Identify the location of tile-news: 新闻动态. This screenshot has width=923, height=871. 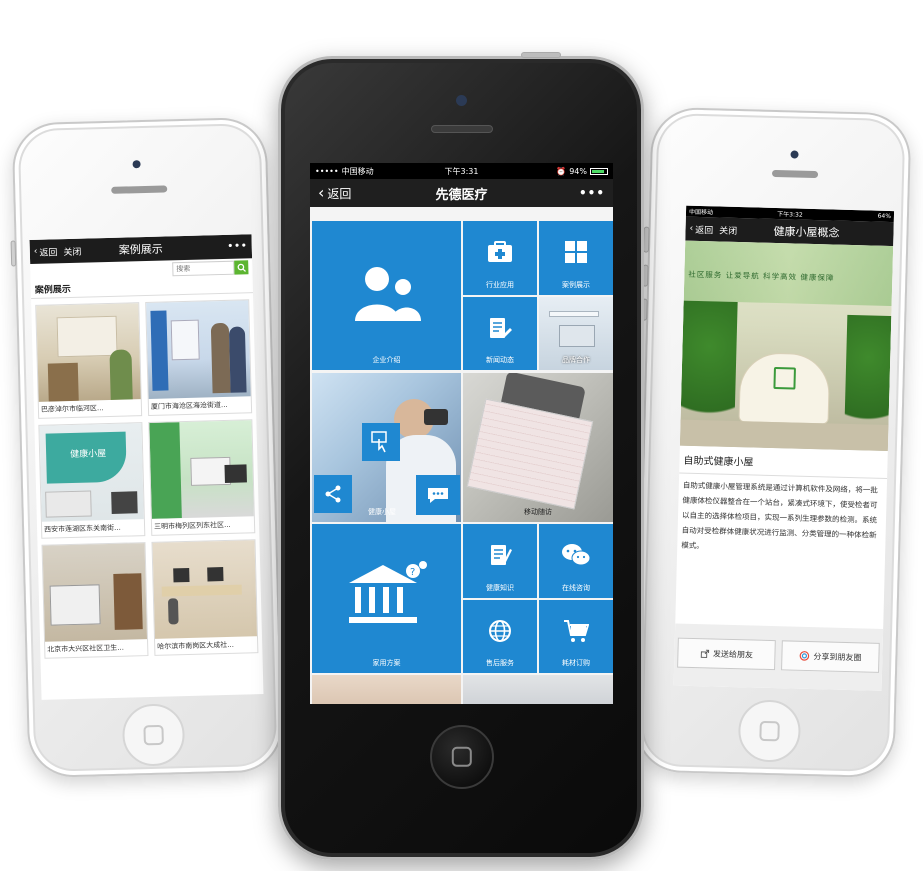
(500, 333).